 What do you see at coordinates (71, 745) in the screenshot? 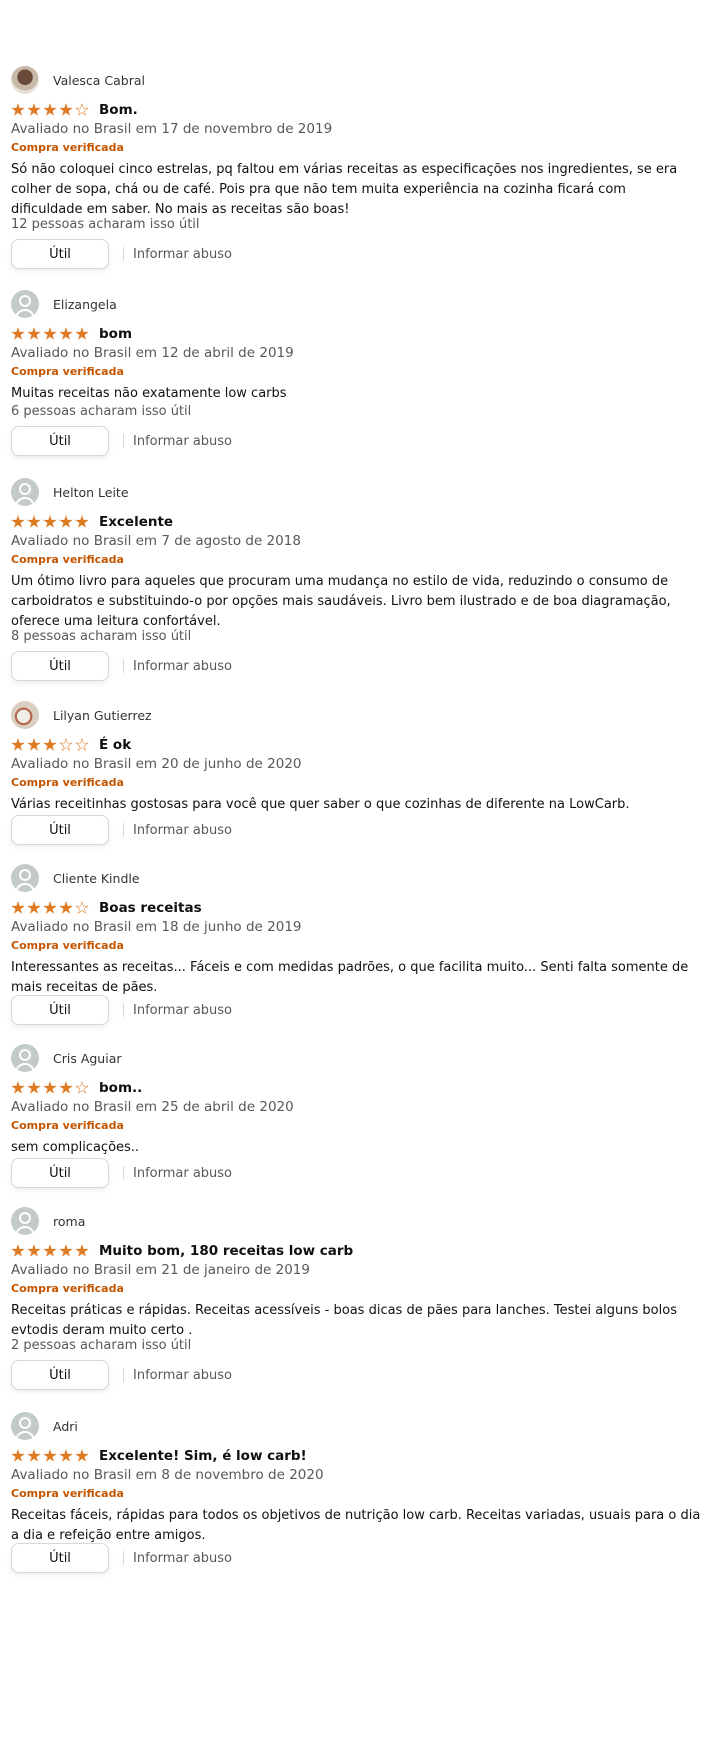
I see `review-title-row: É ok` at bounding box center [71, 745].